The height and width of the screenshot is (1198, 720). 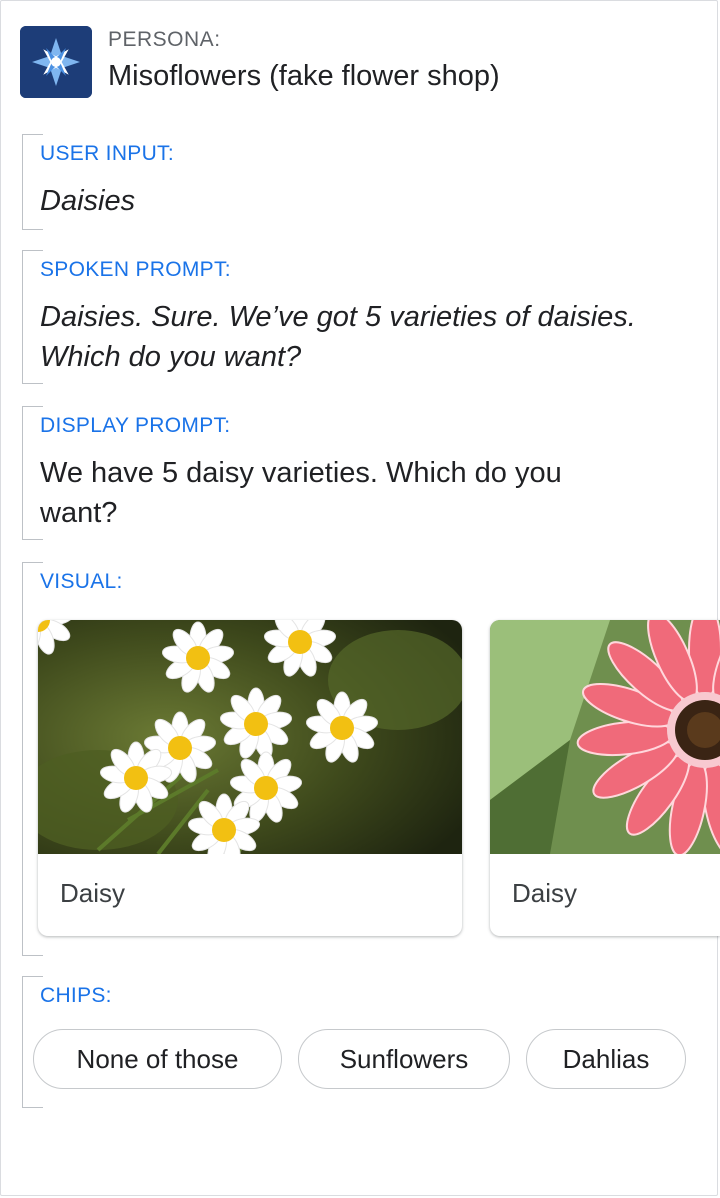 What do you see at coordinates (157, 1059) in the screenshot?
I see `chip-none-of-those: None of those` at bounding box center [157, 1059].